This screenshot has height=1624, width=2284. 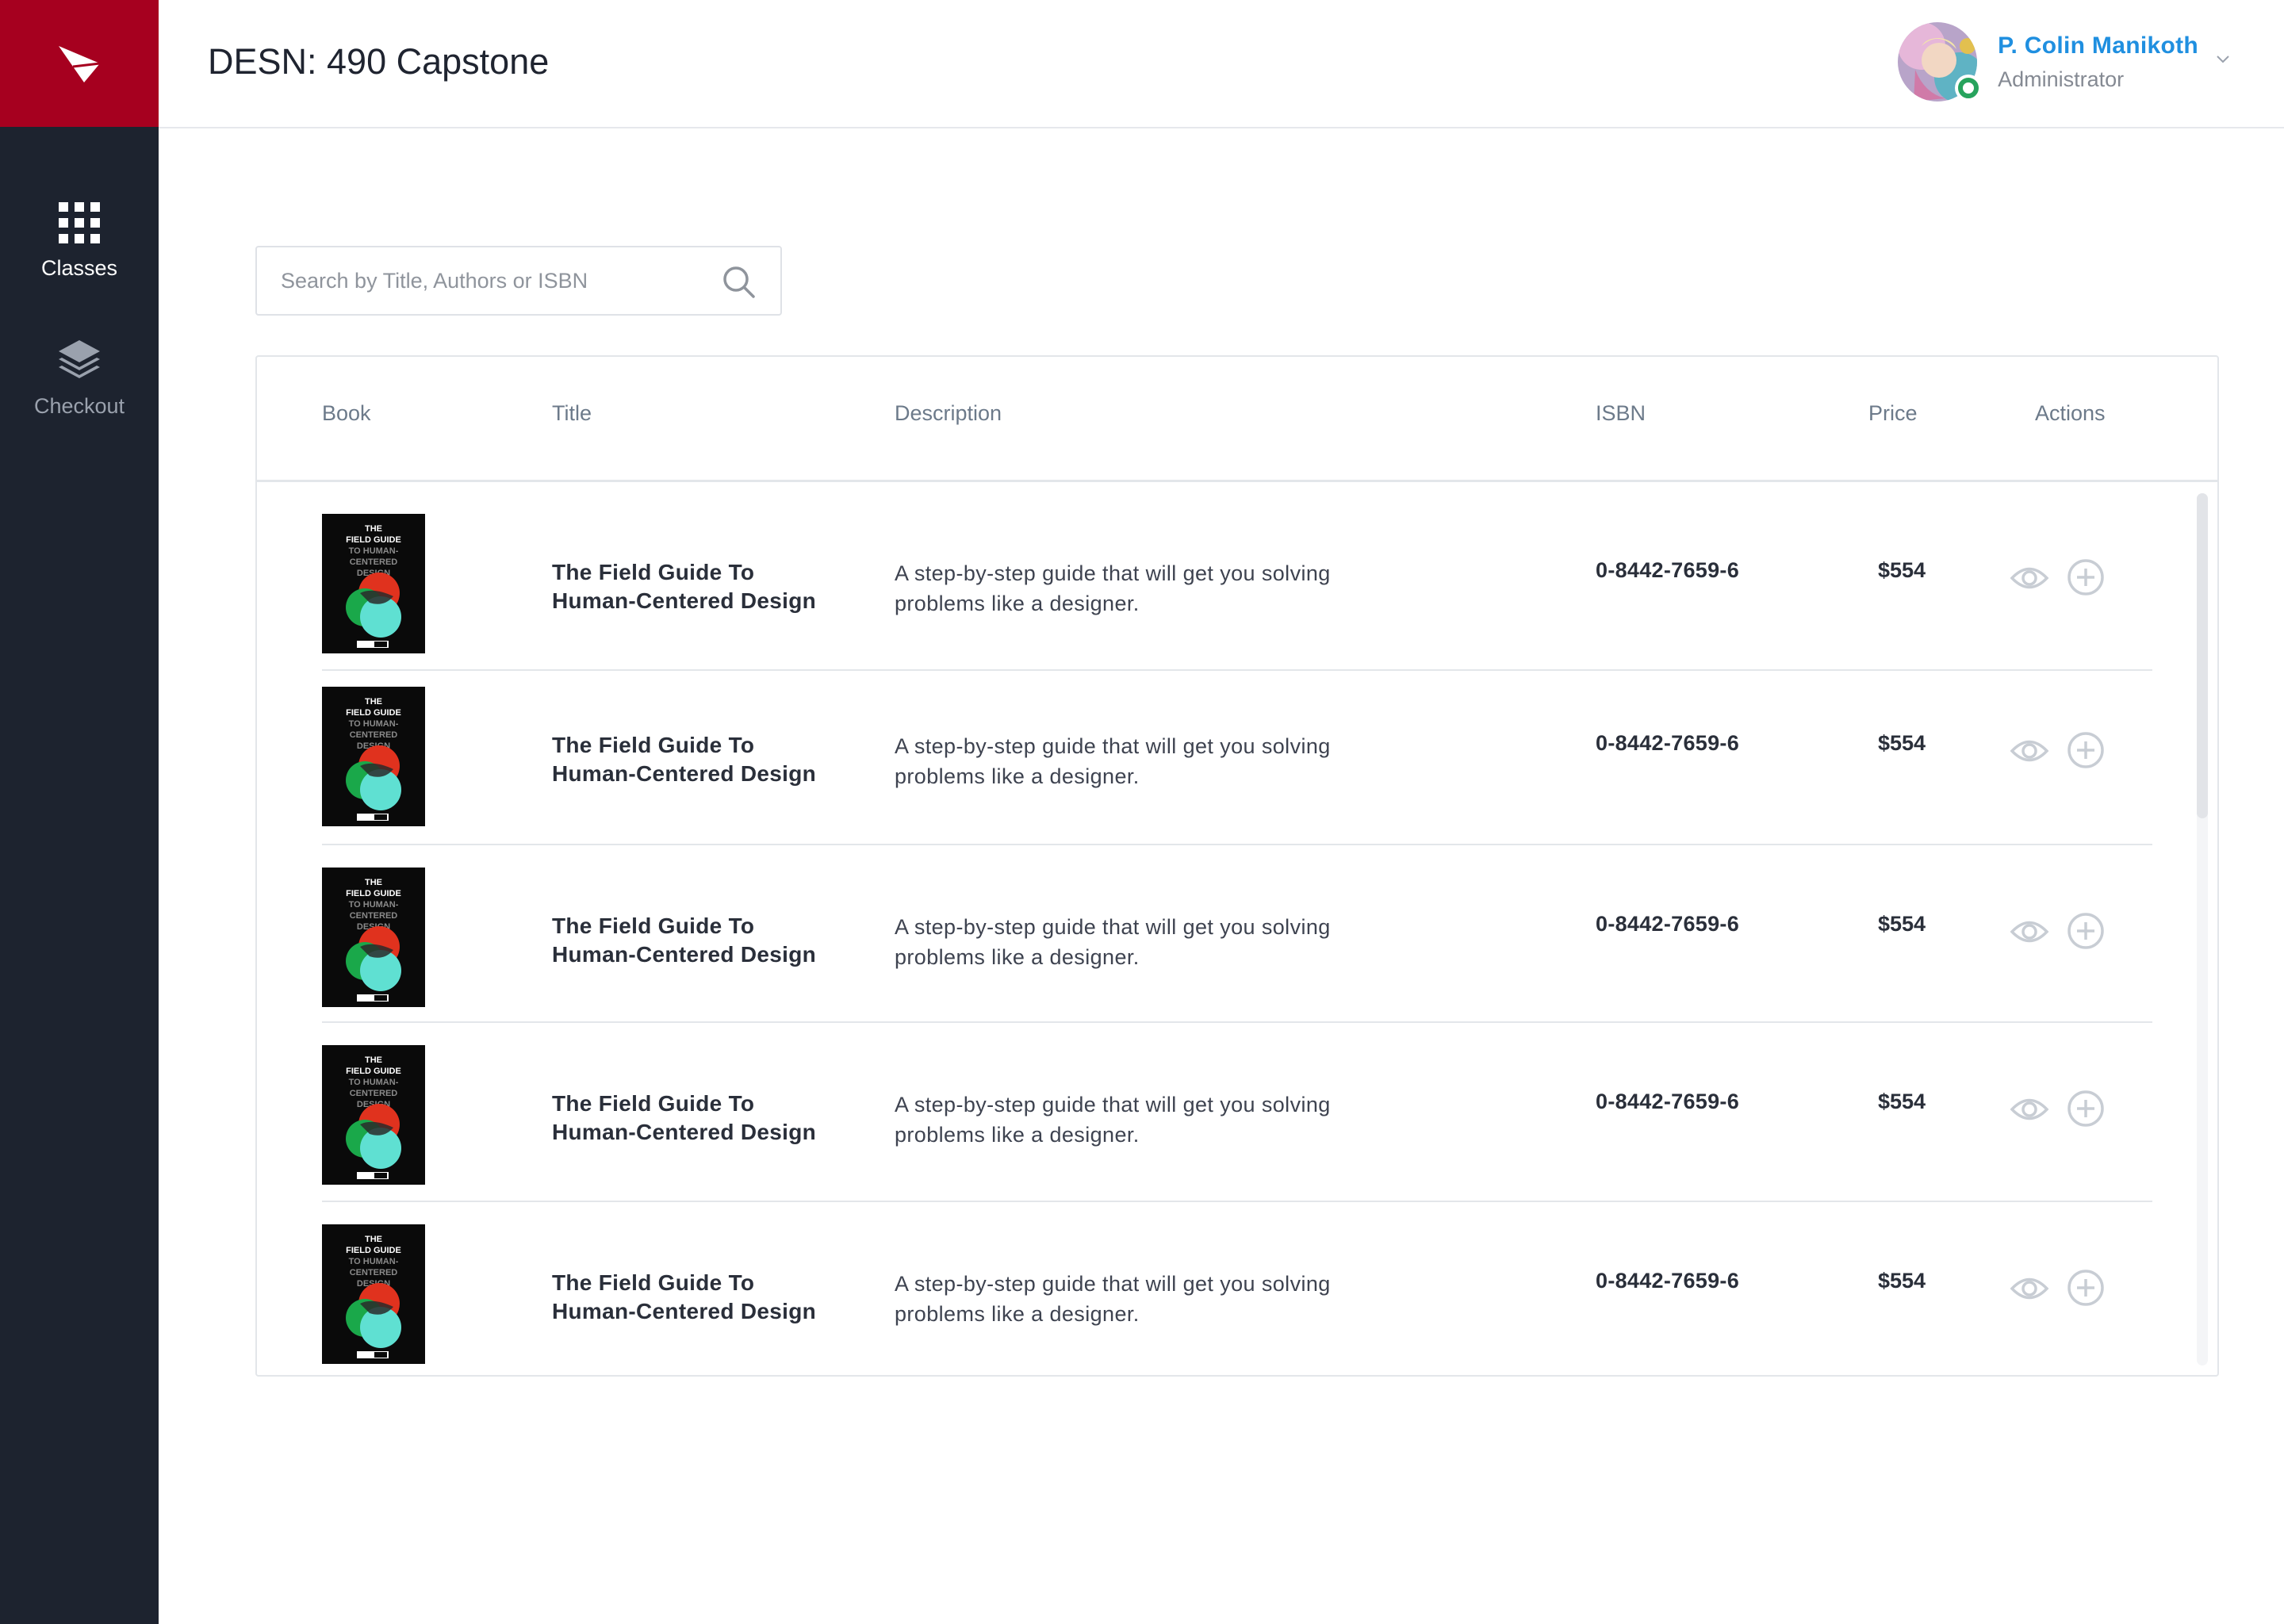 What do you see at coordinates (572, 413) in the screenshot?
I see `column-header-title: Title` at bounding box center [572, 413].